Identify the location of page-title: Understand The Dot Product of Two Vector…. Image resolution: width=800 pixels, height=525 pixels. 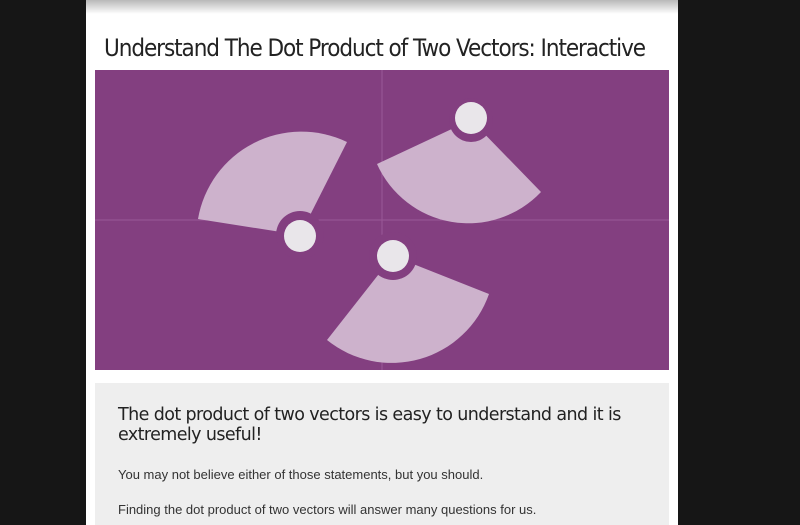
(375, 48).